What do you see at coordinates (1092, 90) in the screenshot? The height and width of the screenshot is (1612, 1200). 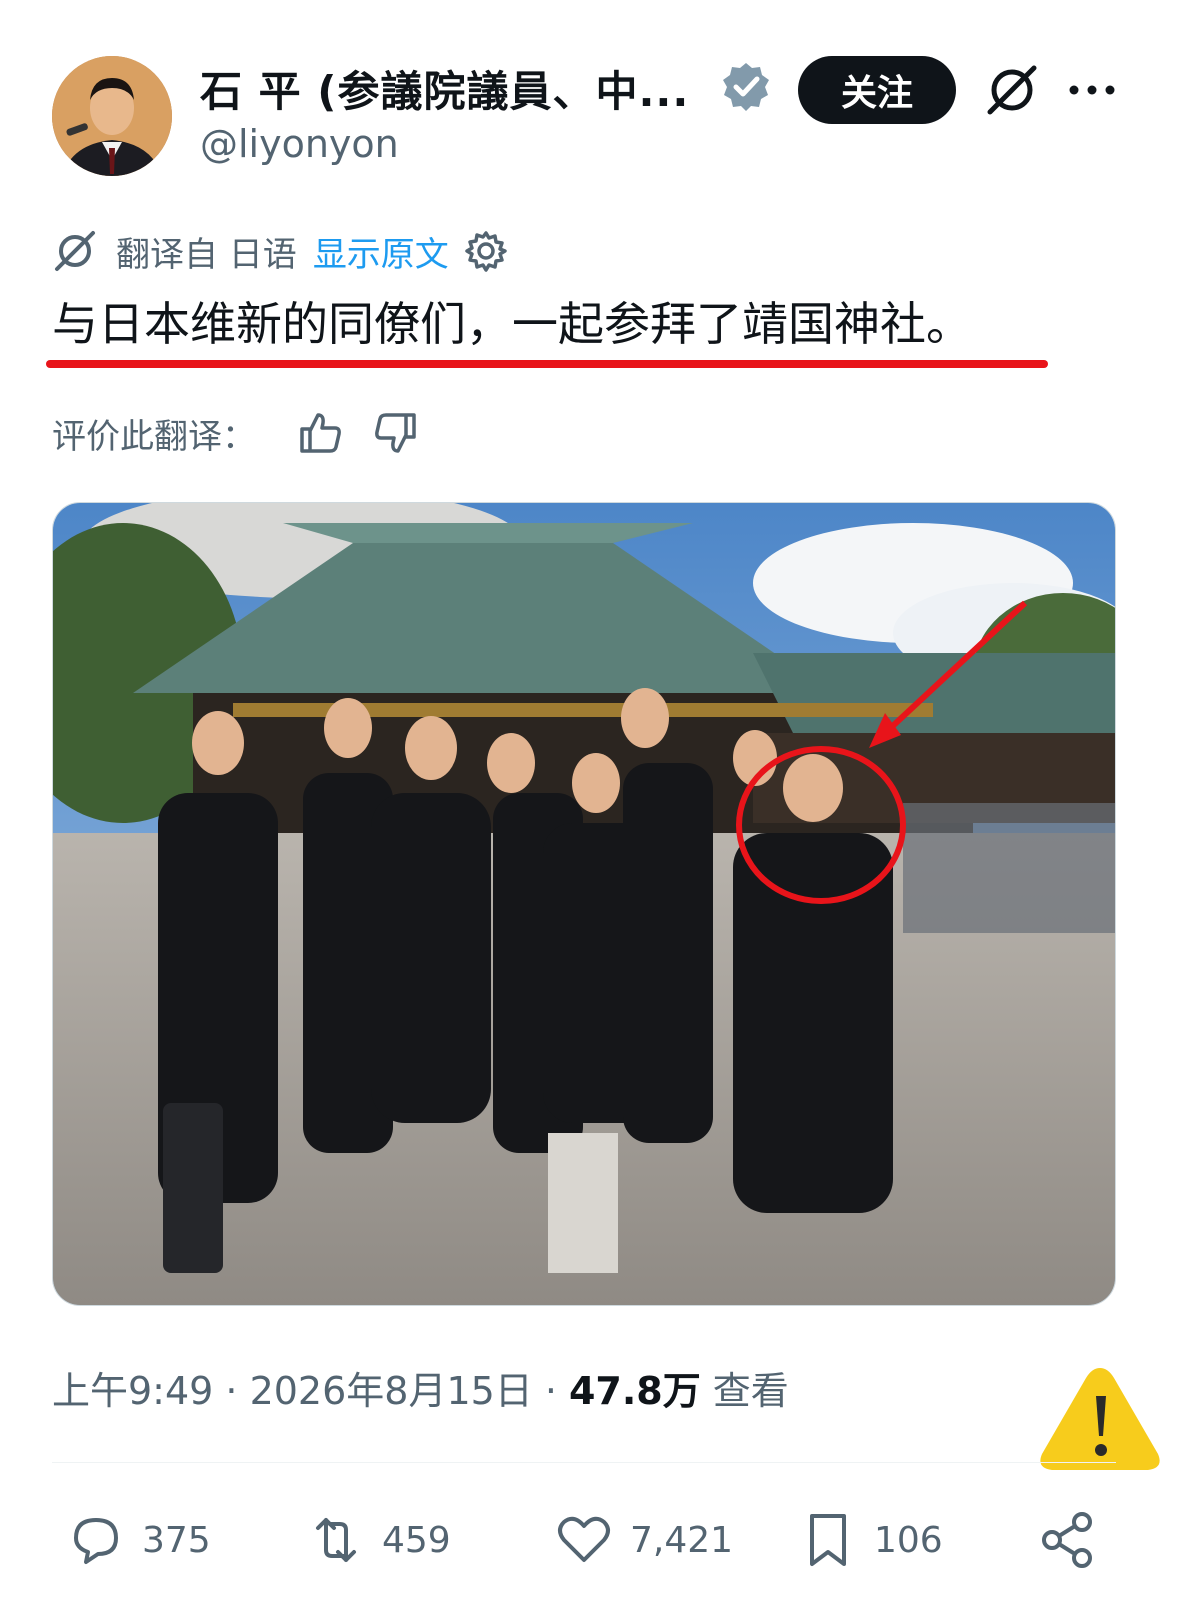 I see `more-icon` at bounding box center [1092, 90].